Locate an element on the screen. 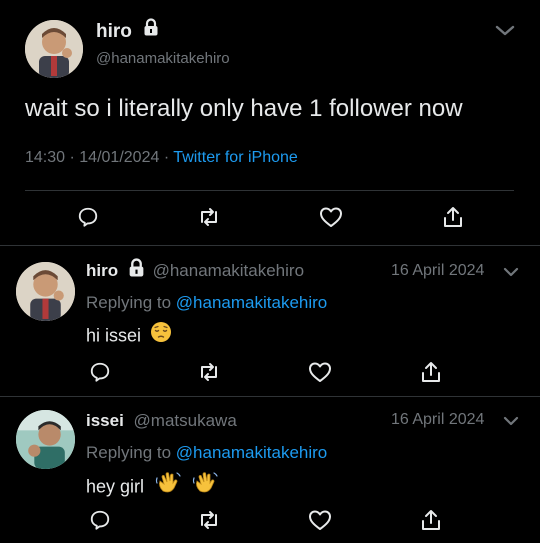 This screenshot has width=540, height=543. reply-text: hey girl is located at coordinates (115, 486).